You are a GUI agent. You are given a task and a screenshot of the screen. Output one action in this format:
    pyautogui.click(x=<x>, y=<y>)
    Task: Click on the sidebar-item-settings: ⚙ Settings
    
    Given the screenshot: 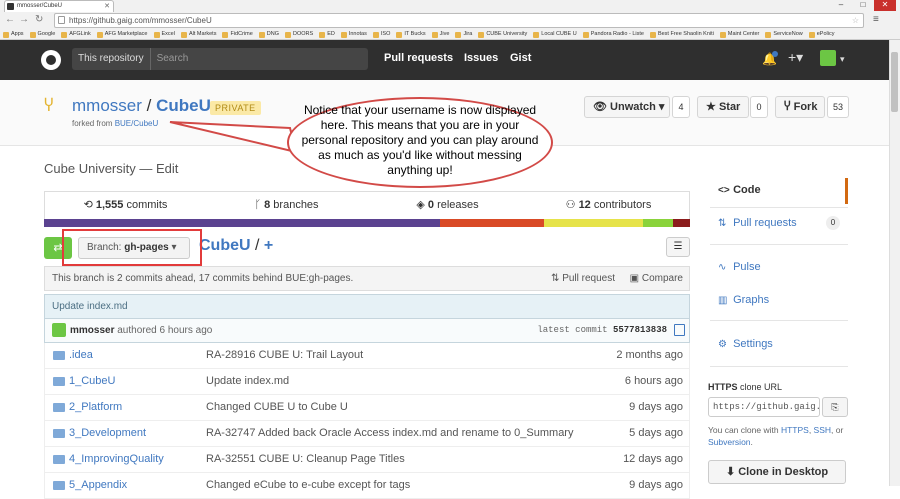 What is the action you would take?
    pyautogui.click(x=745, y=344)
    